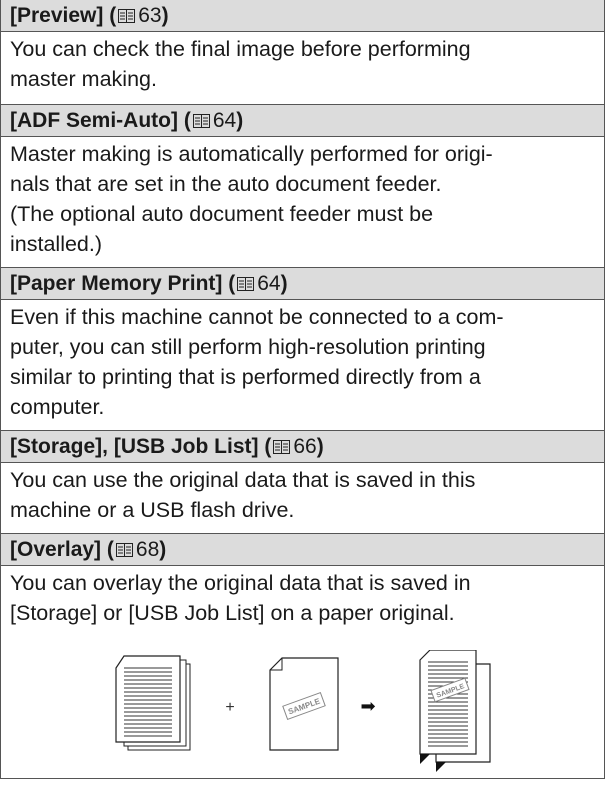 The width and height of the screenshot is (605, 805). What do you see at coordinates (455, 711) in the screenshot?
I see `overlaid-output-icon: SAMPLE` at bounding box center [455, 711].